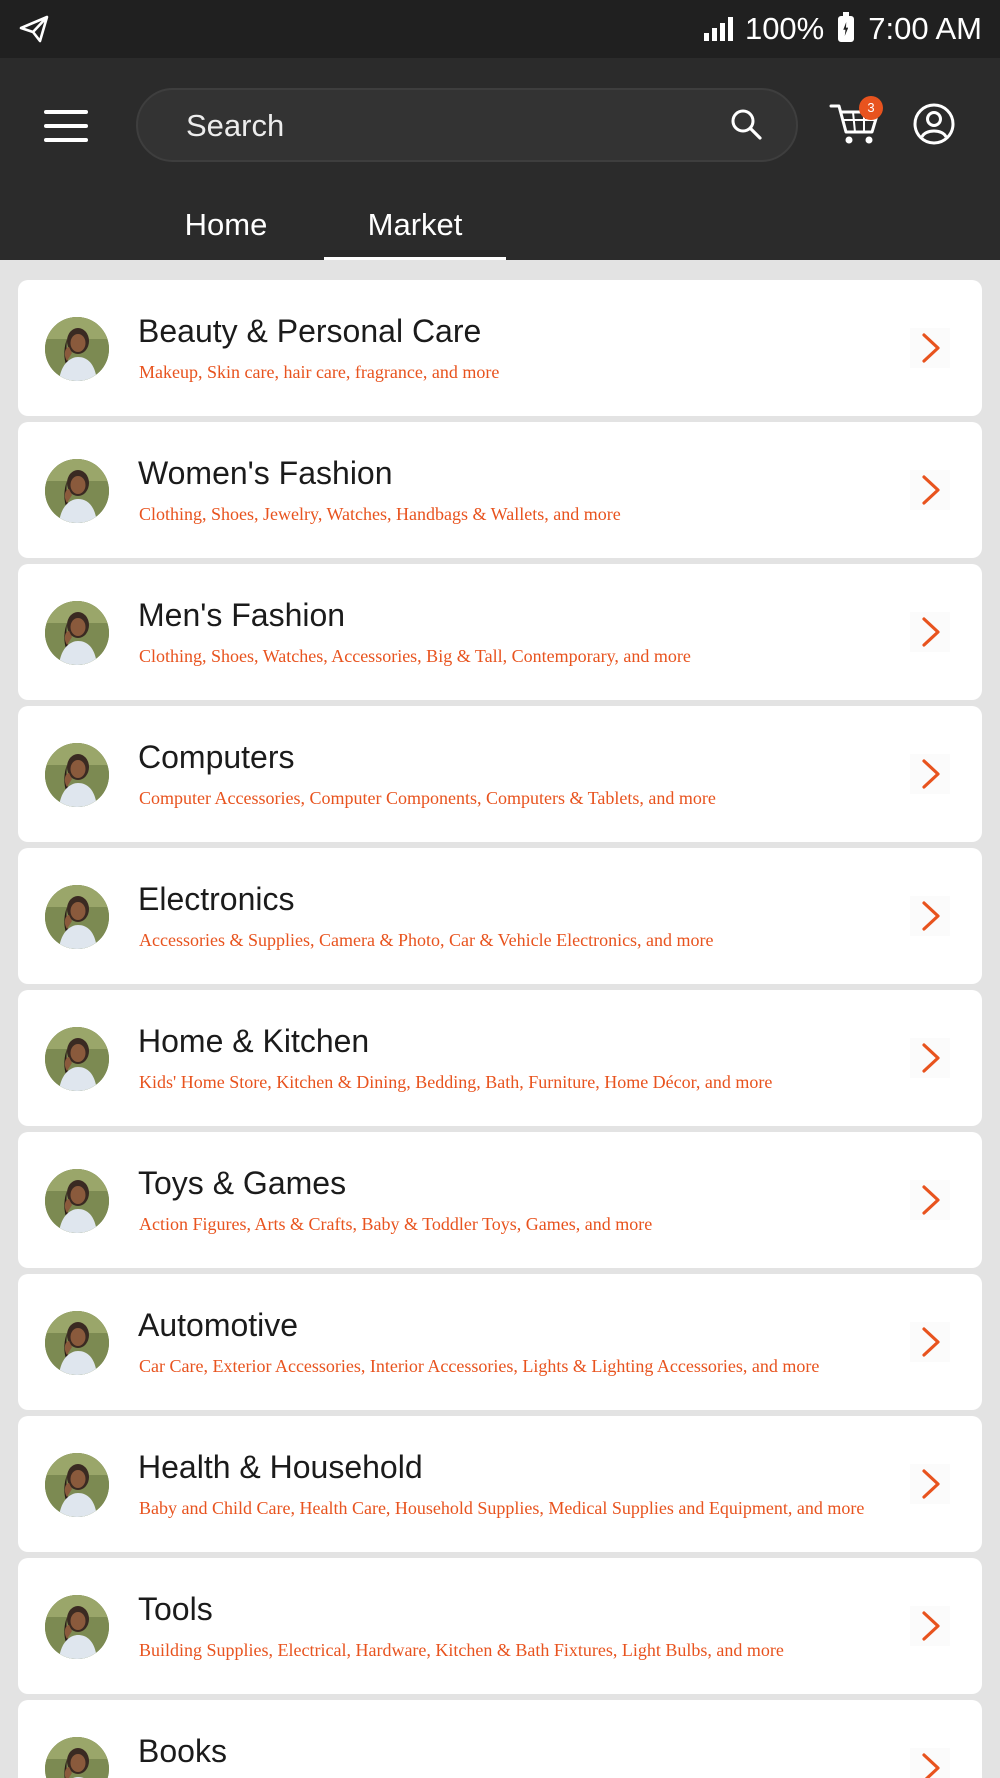 The image size is (1000, 1778). Describe the element at coordinates (265, 473) in the screenshot. I see `category-title: Women's Fashion` at that location.